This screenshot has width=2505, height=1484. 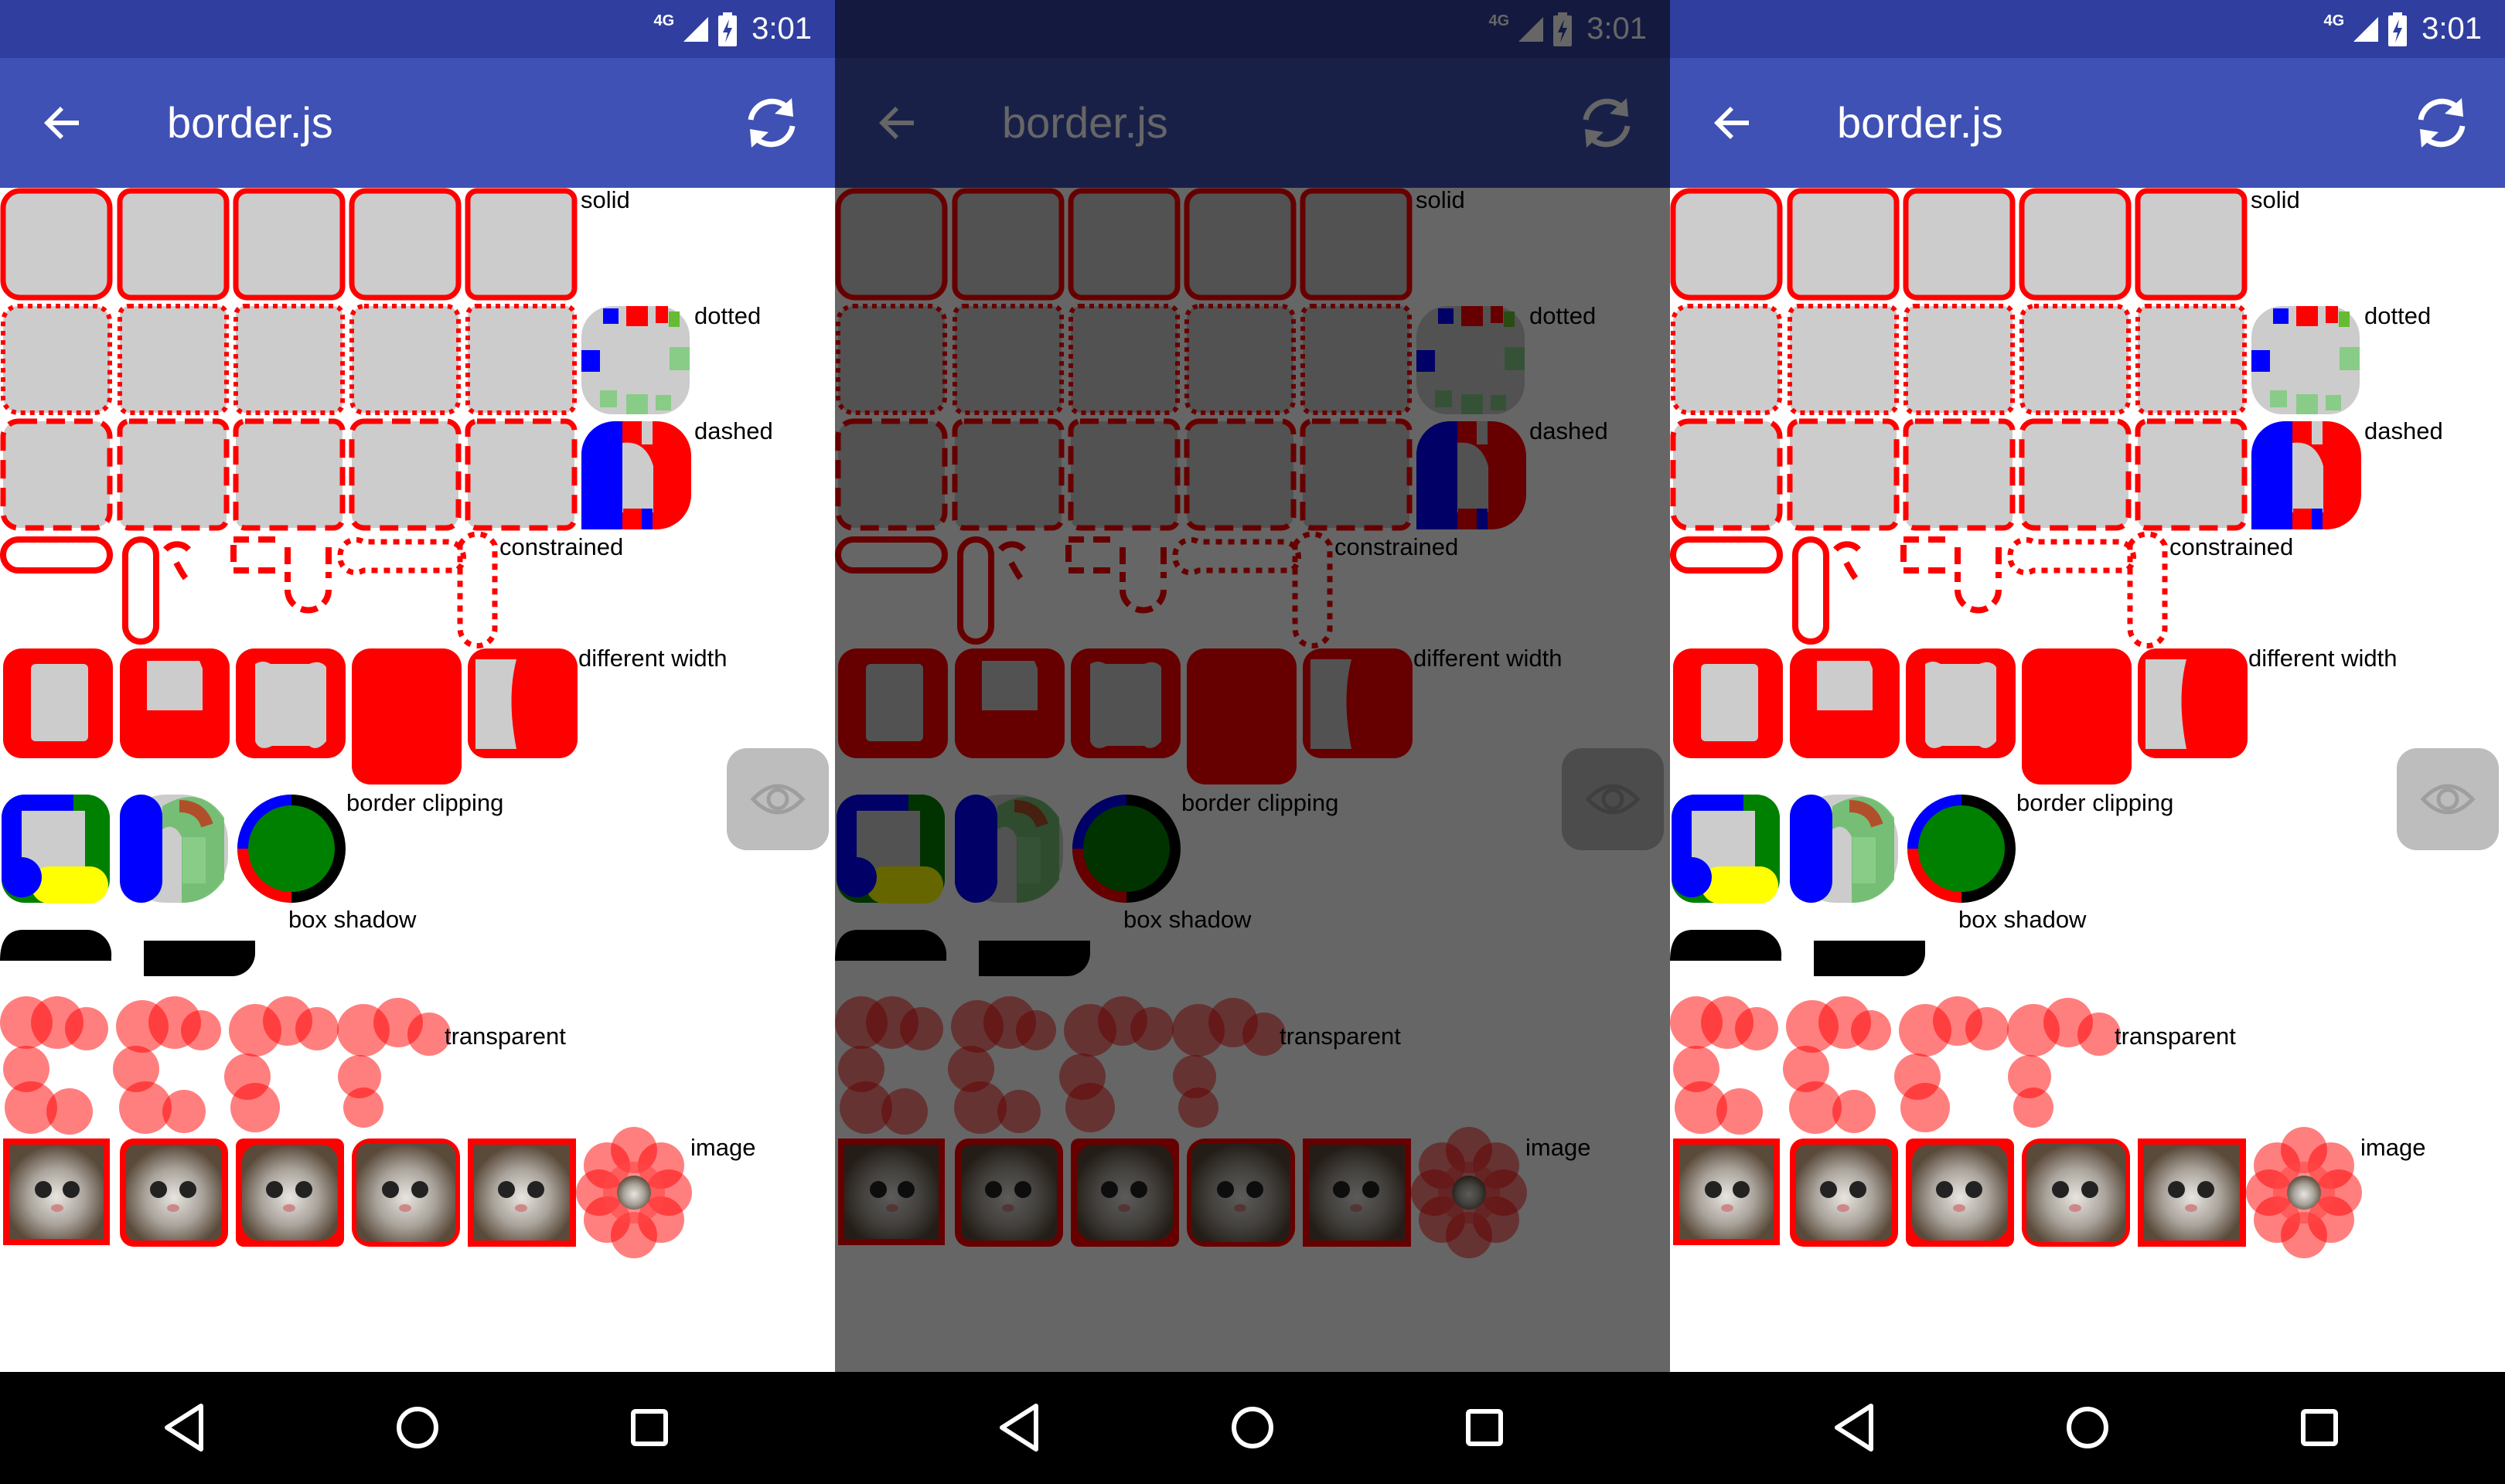 What do you see at coordinates (635, 360) in the screenshot?
I see `dotted-multicolor-box` at bounding box center [635, 360].